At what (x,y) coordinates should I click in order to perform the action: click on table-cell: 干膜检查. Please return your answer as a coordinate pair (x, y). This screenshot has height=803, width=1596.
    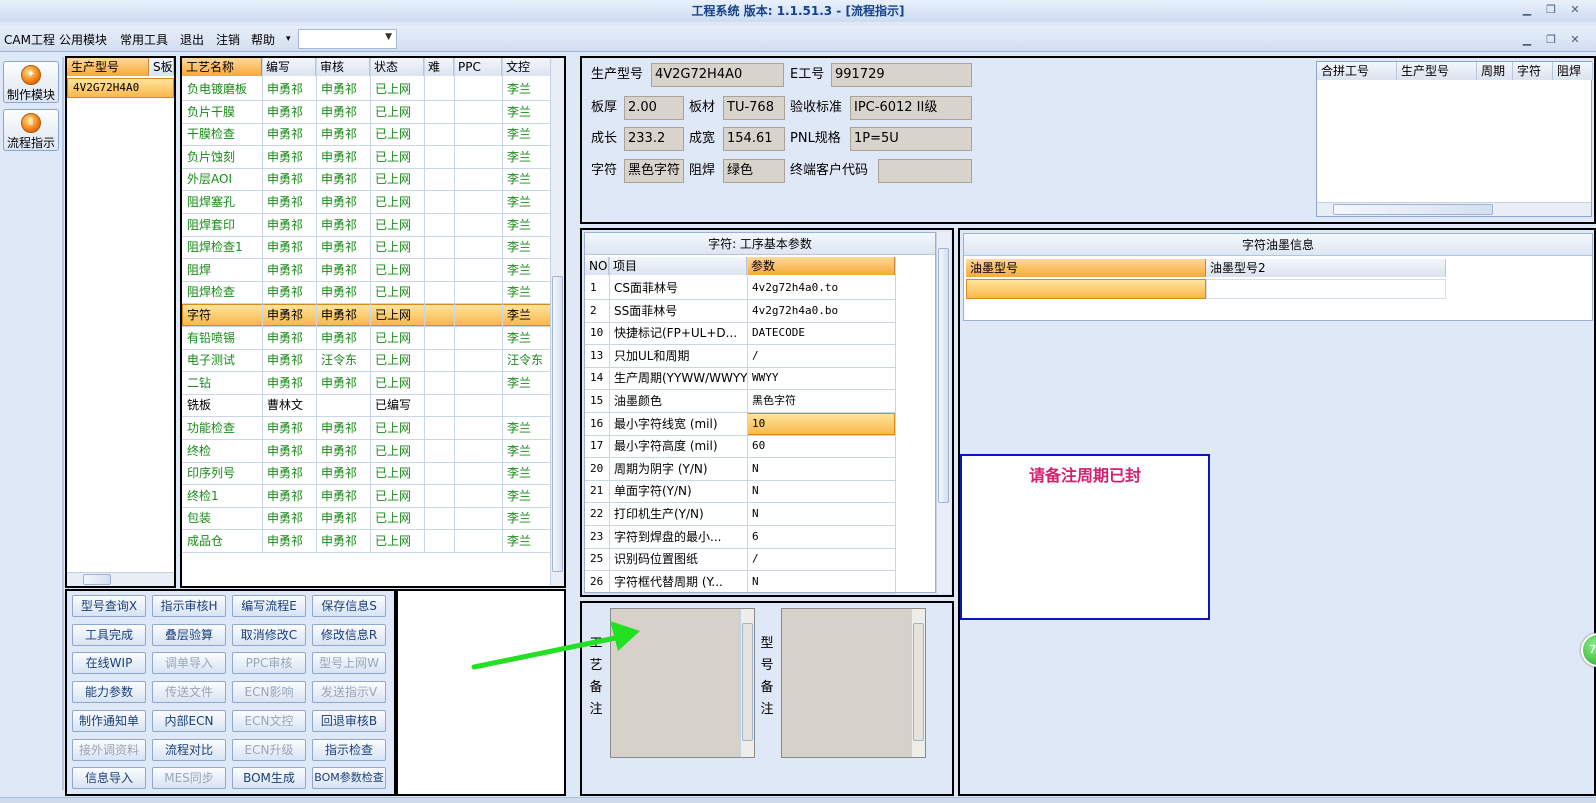
    Looking at the image, I should click on (211, 134).